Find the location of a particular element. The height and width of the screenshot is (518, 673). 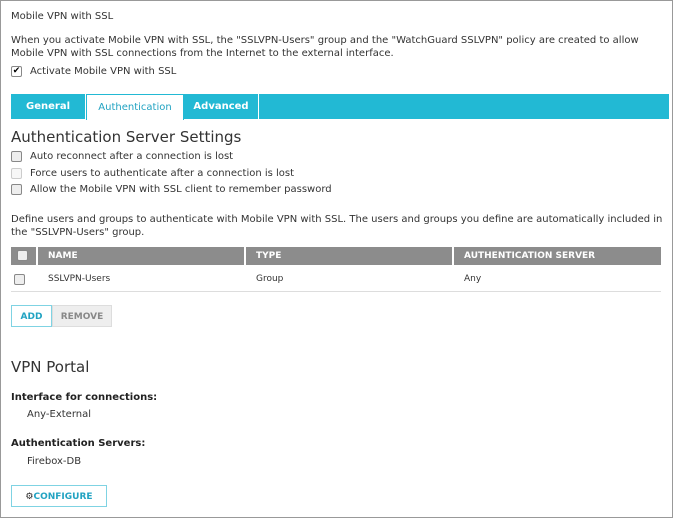

configure-label: CONFIGURE is located at coordinates (63, 497).